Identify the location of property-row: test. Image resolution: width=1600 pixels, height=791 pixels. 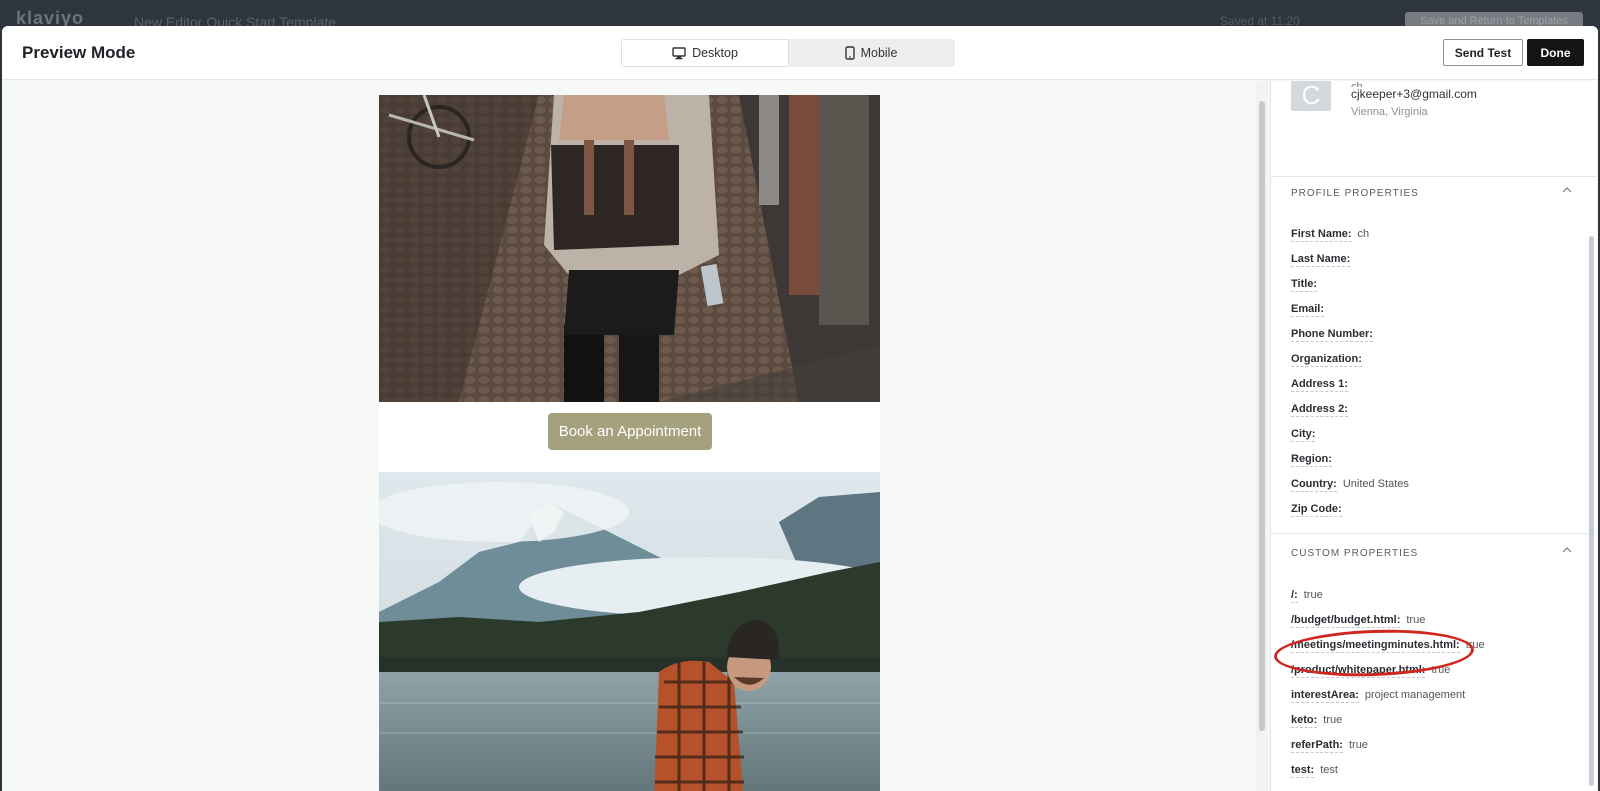
(1388, 776).